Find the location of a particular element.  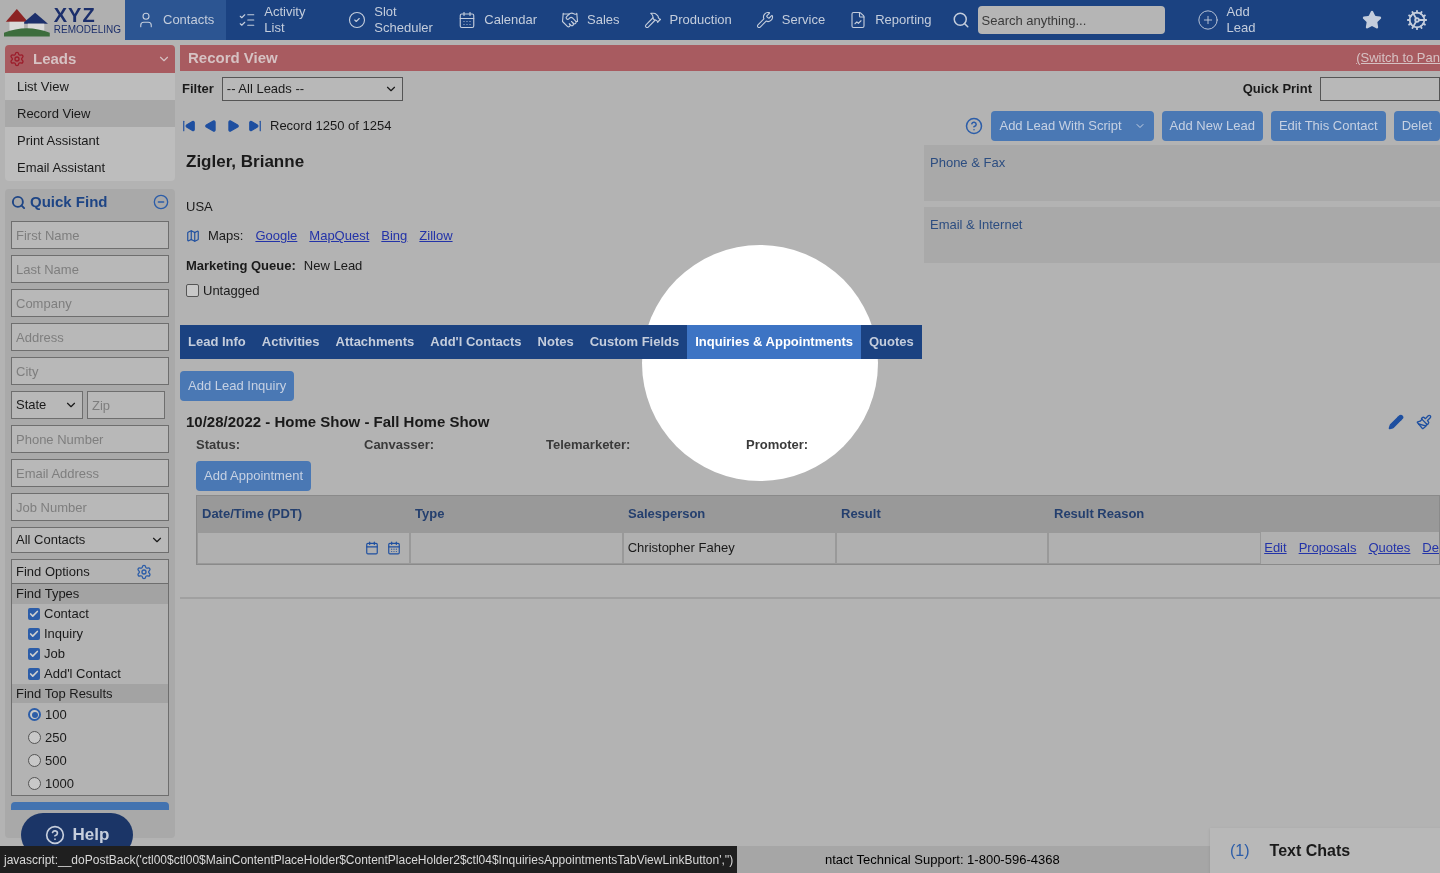

inquiry-field-label: Status: is located at coordinates (219, 445).